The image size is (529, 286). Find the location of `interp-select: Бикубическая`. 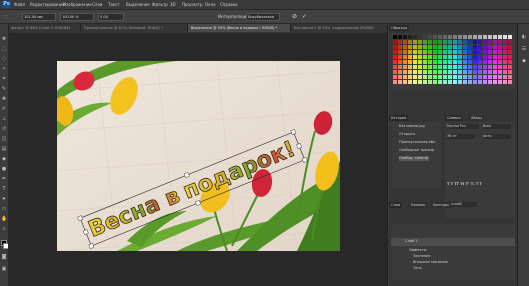

interp-select: Бикубическая is located at coordinates (263, 17).